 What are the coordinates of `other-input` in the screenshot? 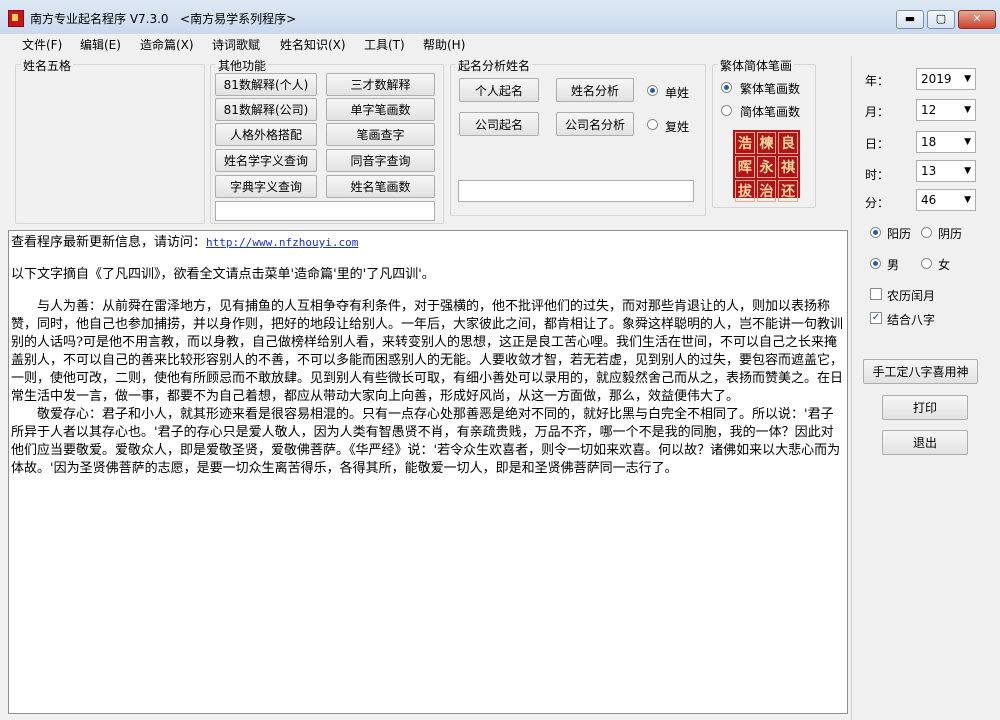 It's located at (325, 211).